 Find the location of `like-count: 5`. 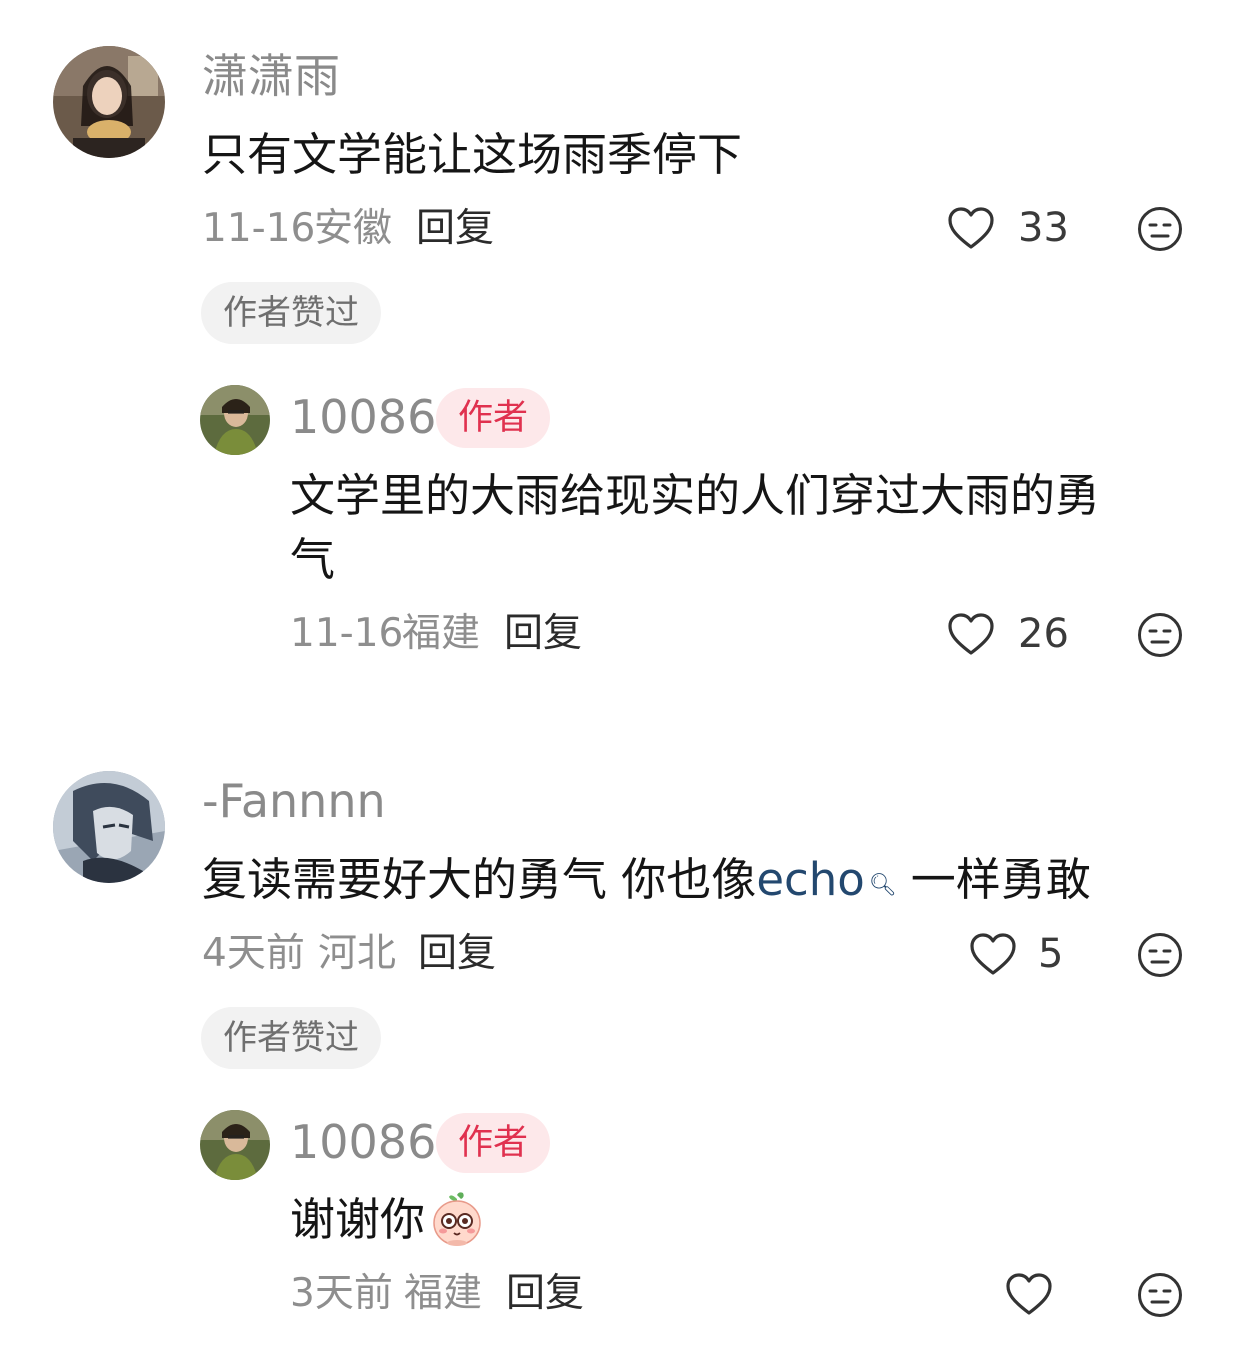

like-count: 5 is located at coordinates (1051, 954).